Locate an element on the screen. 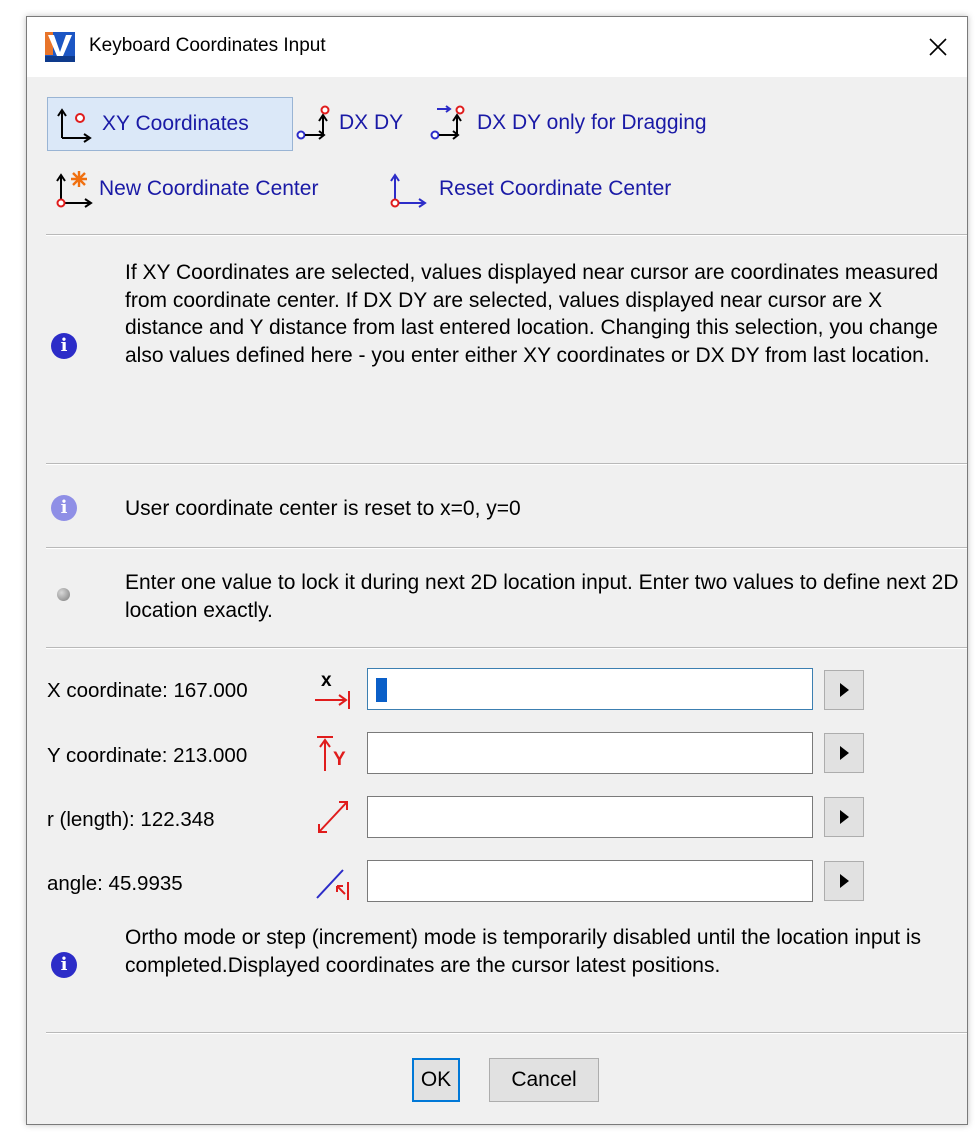 The image size is (977, 1139). length-apply-button is located at coordinates (844, 817).